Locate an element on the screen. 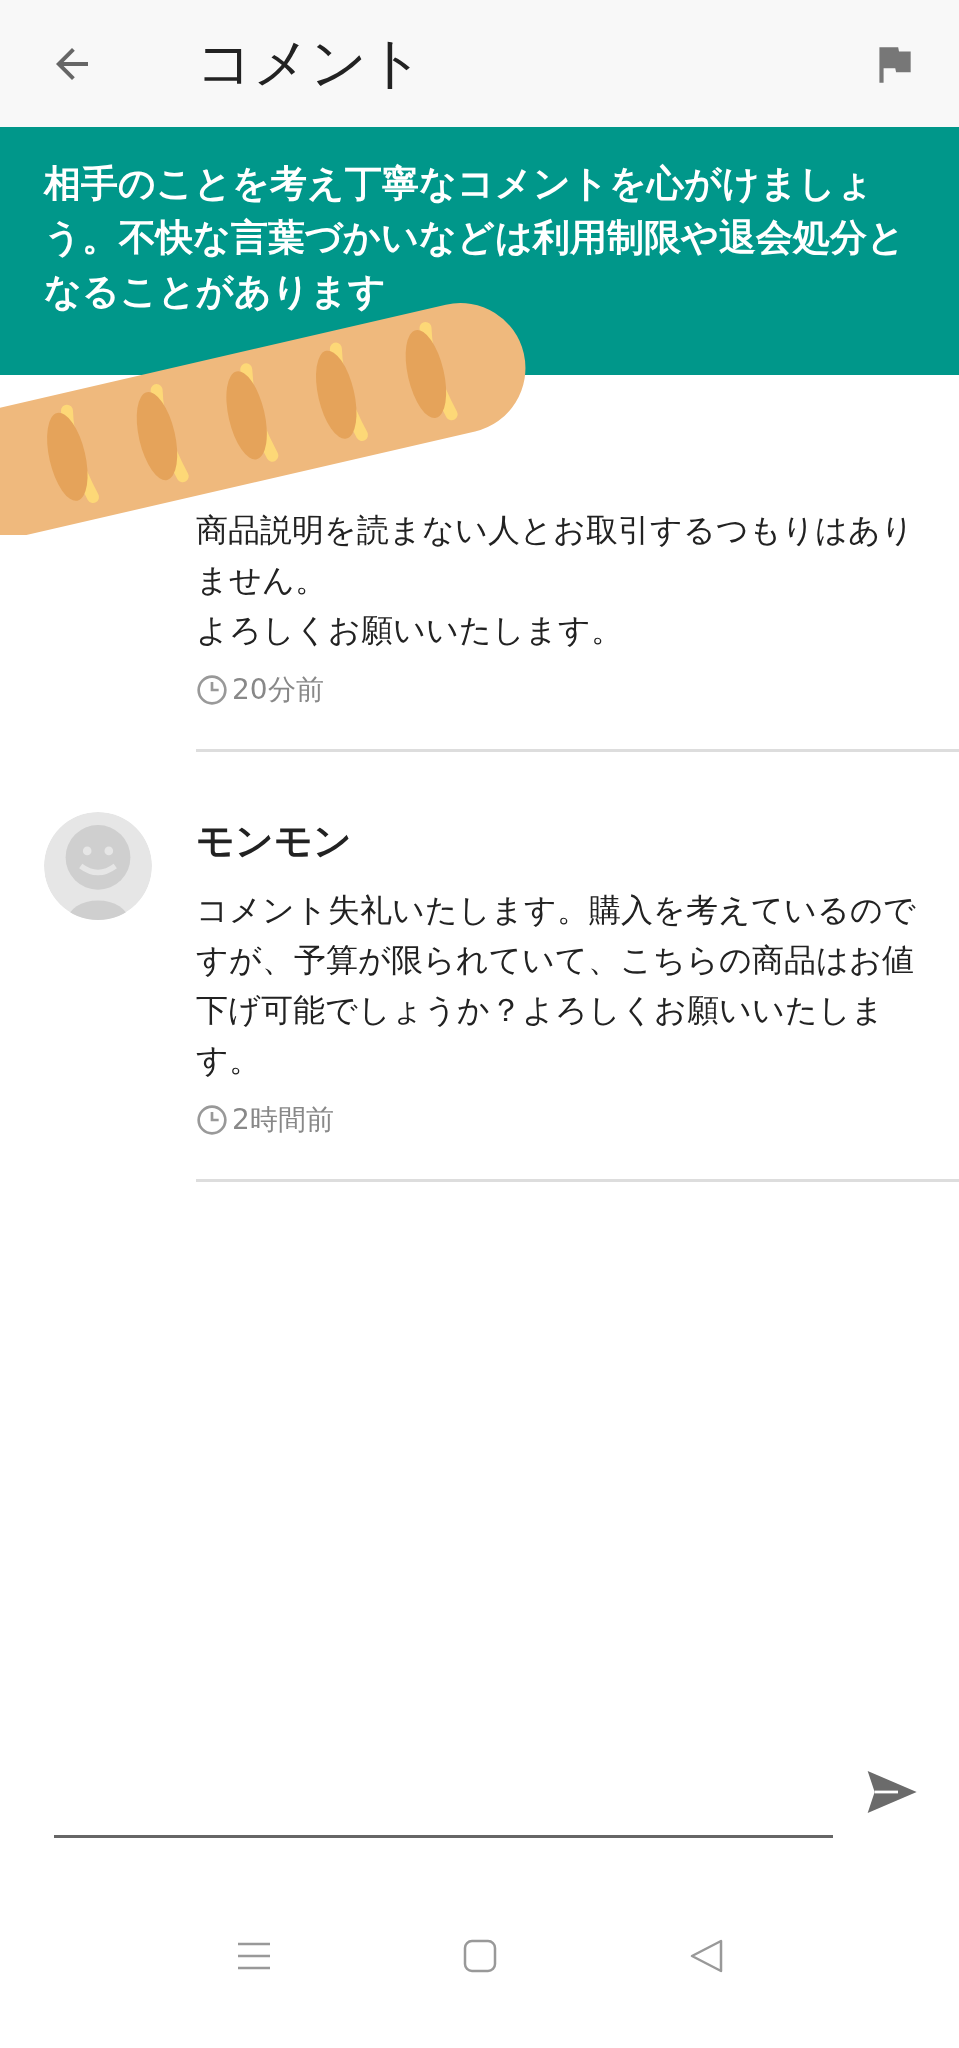 The image size is (959, 2048). home-square-icon is located at coordinates (479, 1956).